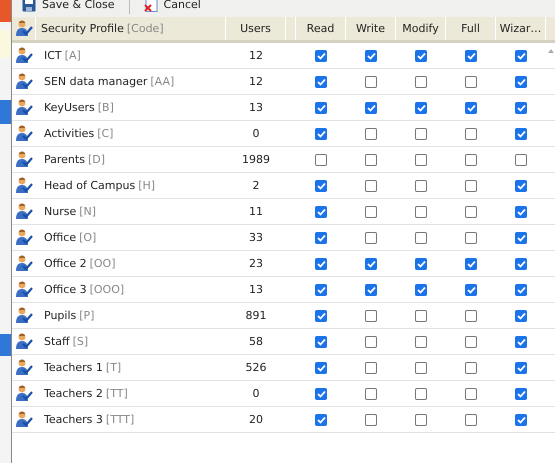 The image size is (555, 463). What do you see at coordinates (421, 28) in the screenshot?
I see `column-header: Modify` at bounding box center [421, 28].